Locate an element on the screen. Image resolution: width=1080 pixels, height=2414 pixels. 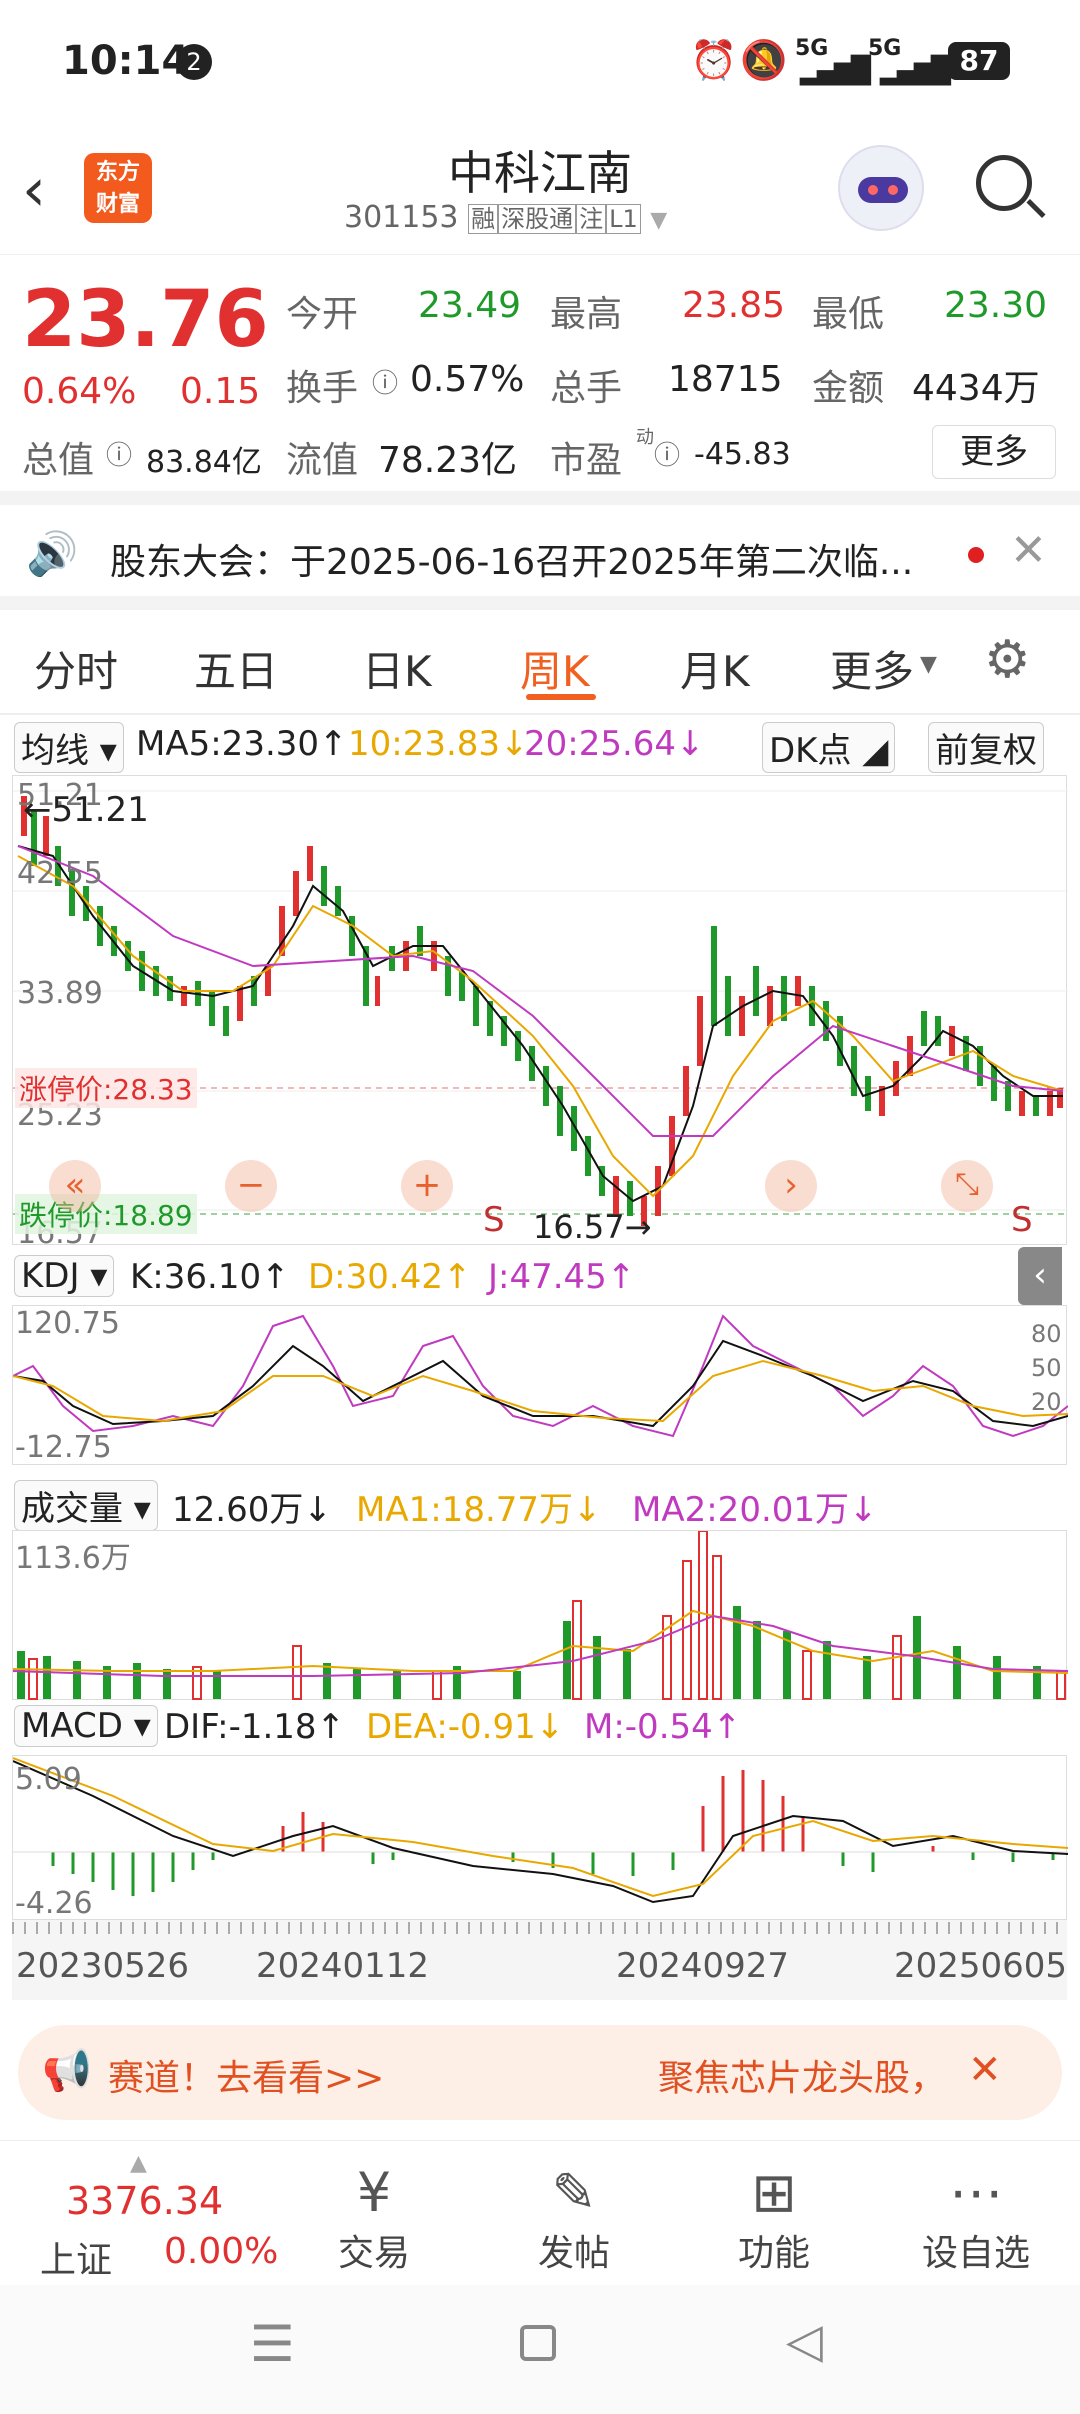
volume-legend-row: 成交量 ▾ 12.60万↓ MA1:18.77万↓ MA2:20.01万↓ is located at coordinates (540, 1505).